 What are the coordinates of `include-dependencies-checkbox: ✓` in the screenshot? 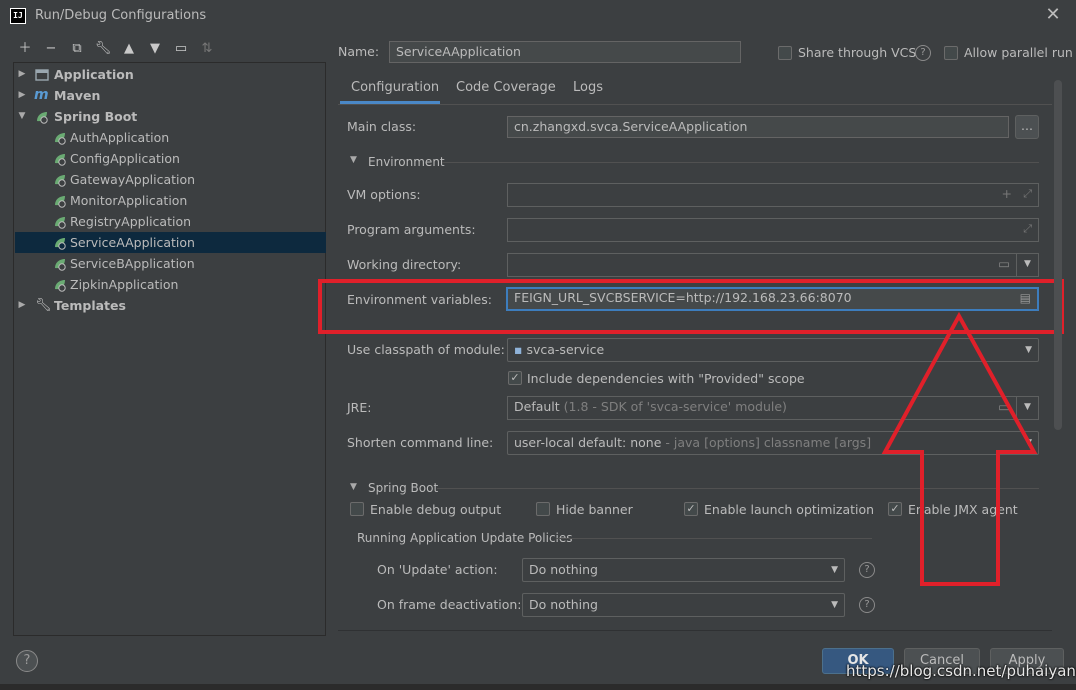 It's located at (515, 378).